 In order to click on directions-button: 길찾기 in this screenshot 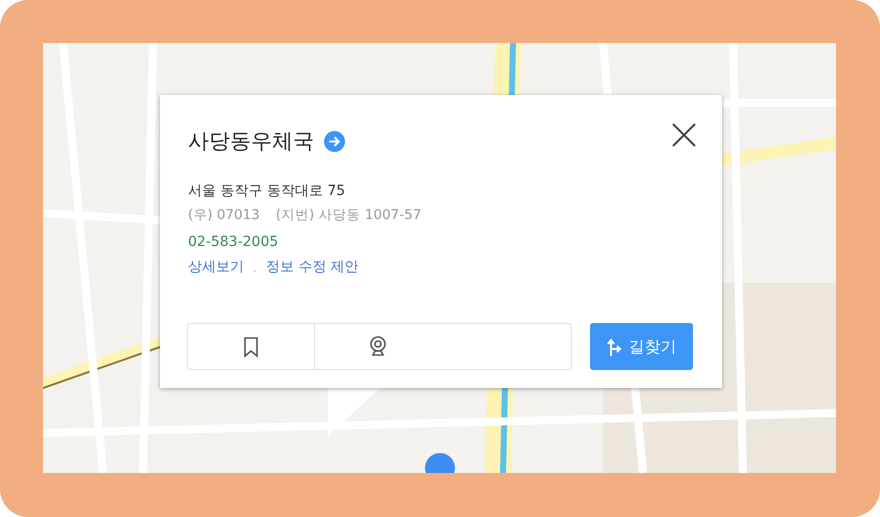, I will do `click(641, 346)`.